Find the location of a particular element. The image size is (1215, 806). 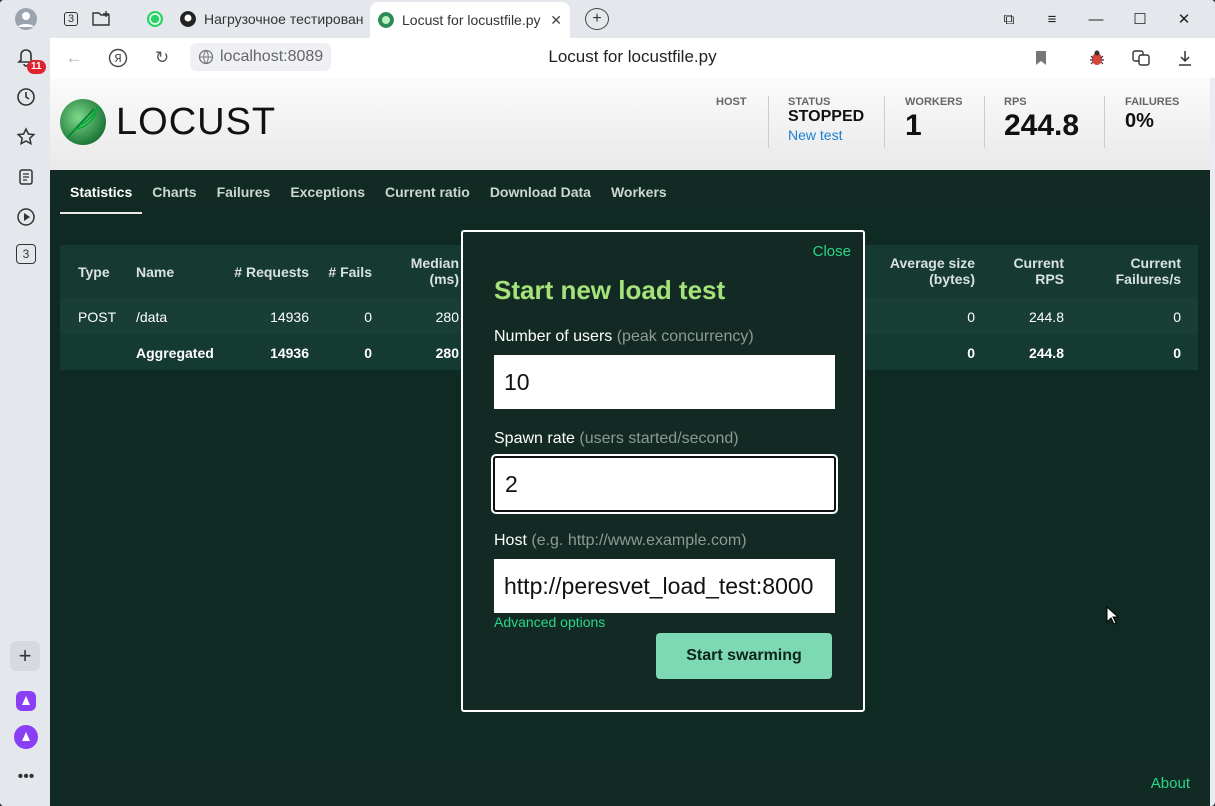

about-link: About is located at coordinates (1170, 783).